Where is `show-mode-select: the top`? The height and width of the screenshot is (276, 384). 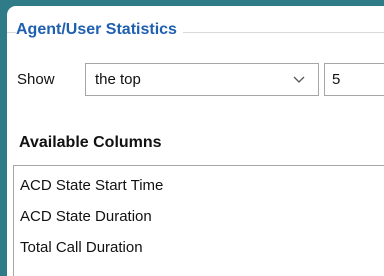
show-mode-select: the top is located at coordinates (202, 79).